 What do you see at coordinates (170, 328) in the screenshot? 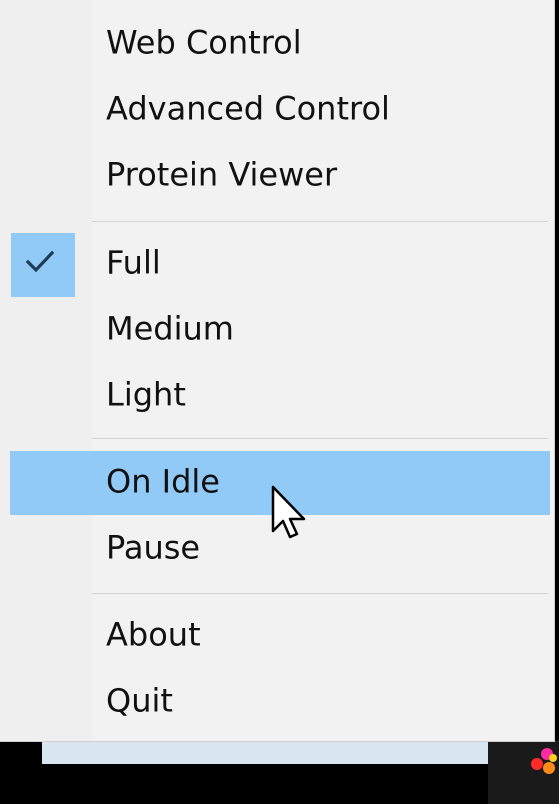
I see `menu-item-label: Medium` at bounding box center [170, 328].